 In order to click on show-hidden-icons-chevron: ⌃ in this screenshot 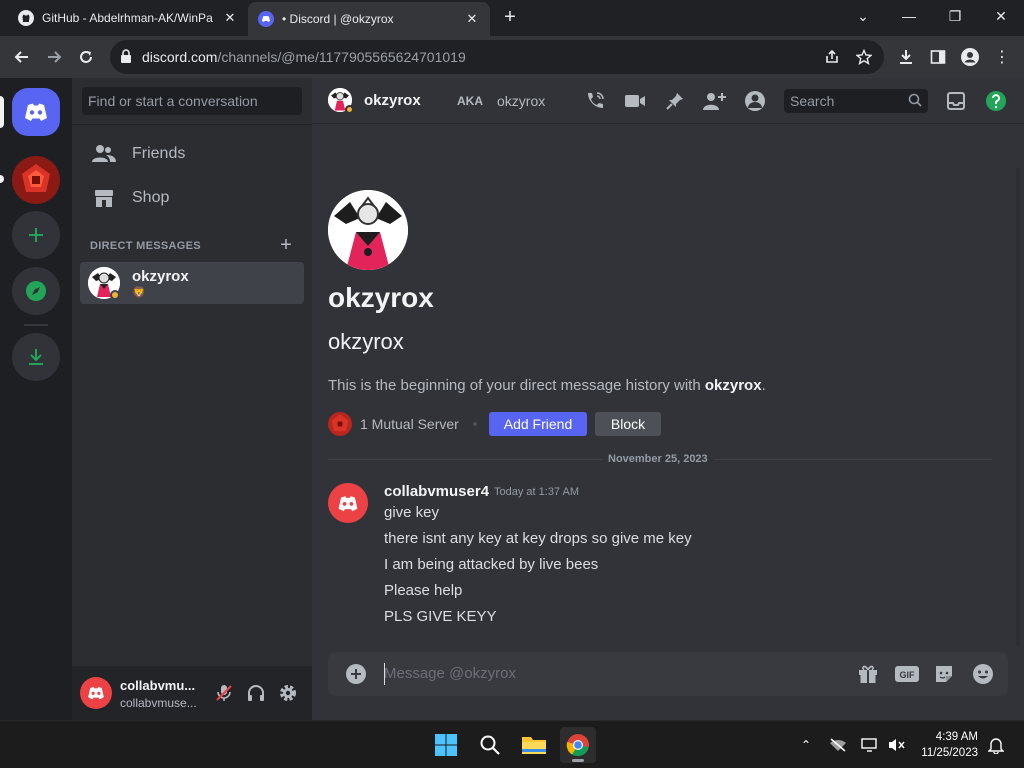, I will do `click(806, 745)`.